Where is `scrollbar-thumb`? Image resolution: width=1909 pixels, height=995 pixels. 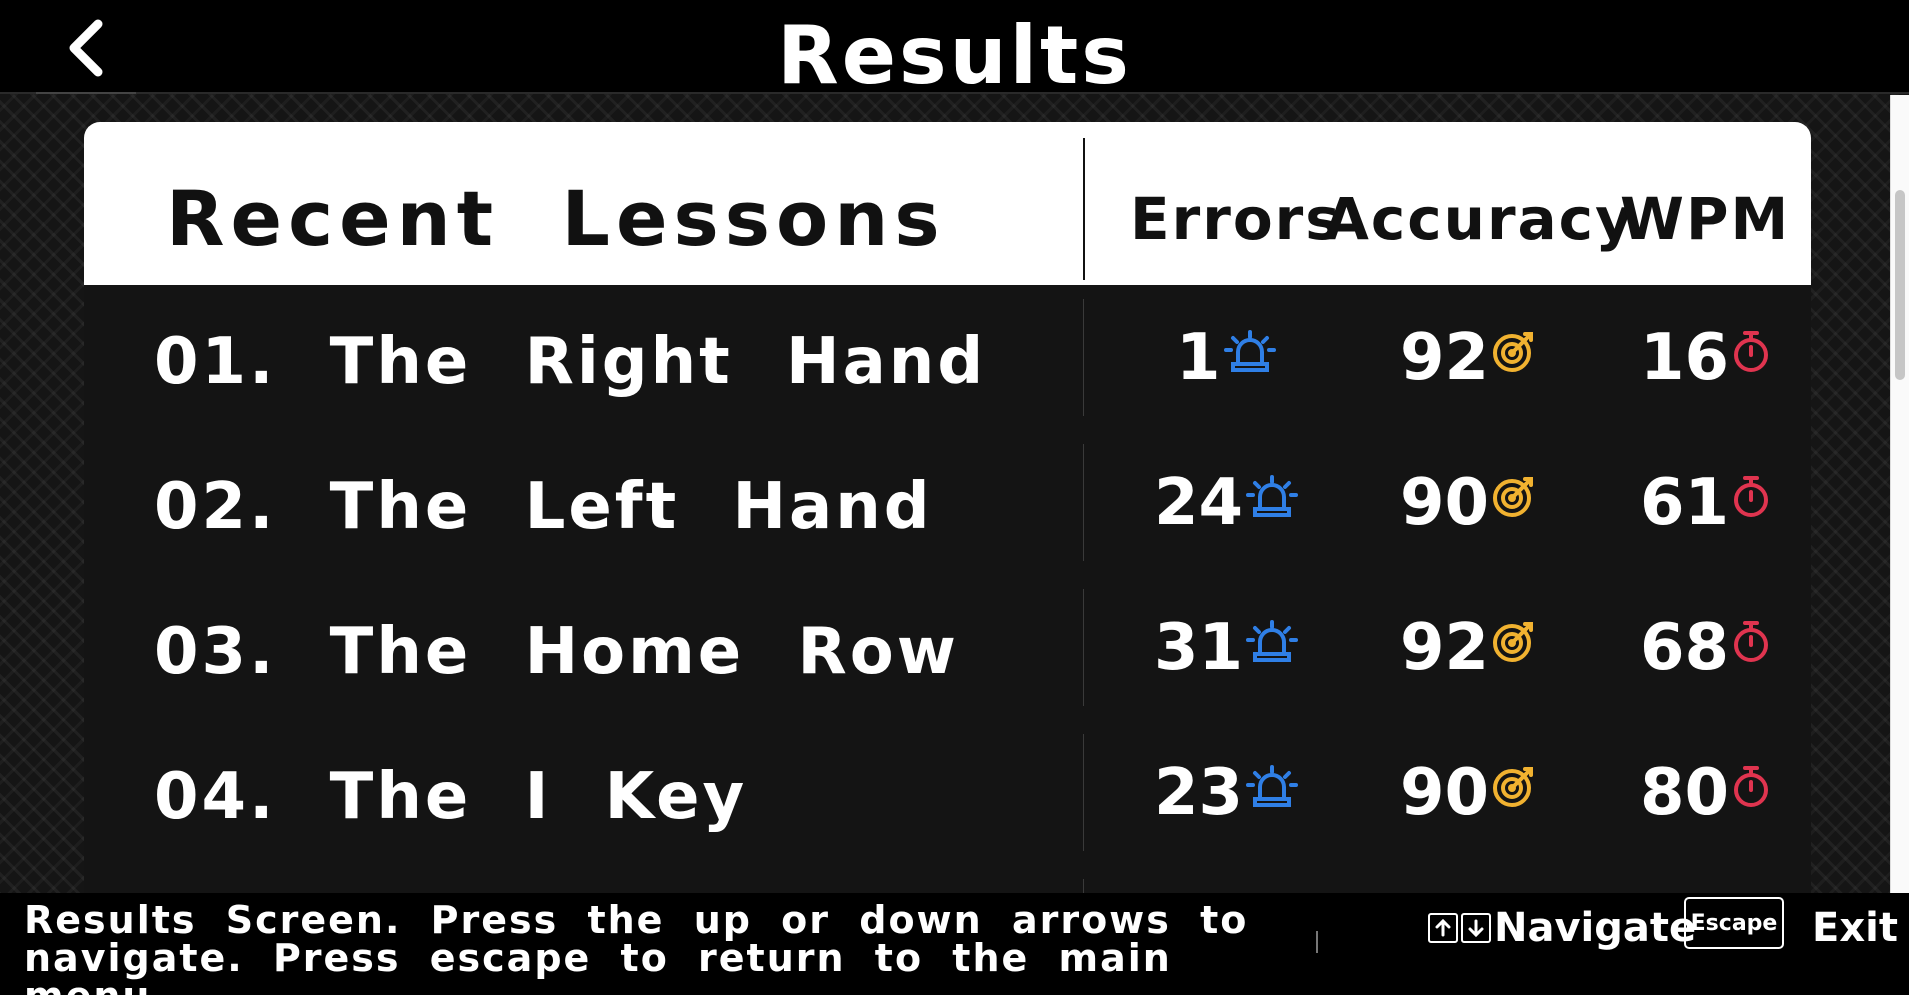 scrollbar-thumb is located at coordinates (1900, 285).